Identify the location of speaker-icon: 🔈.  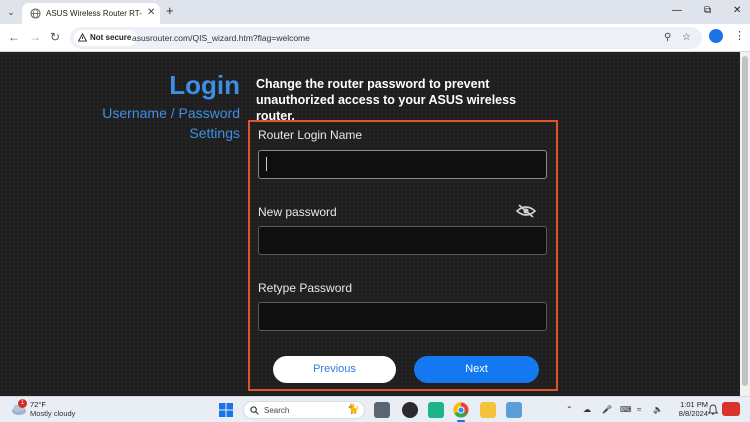
(658, 410).